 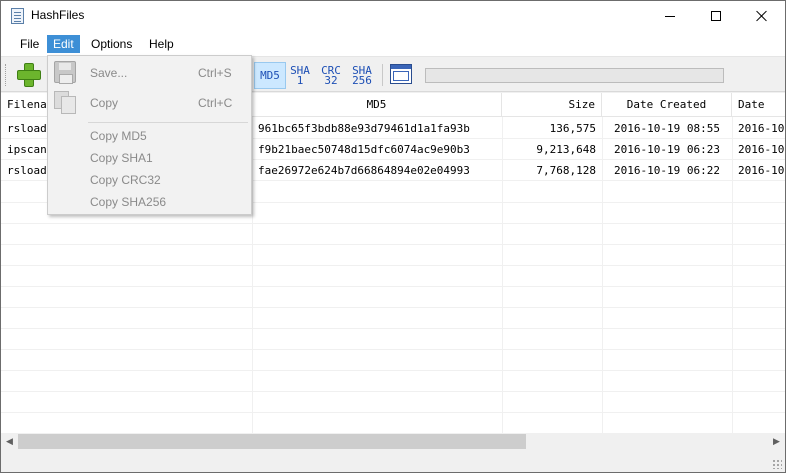 I want to click on minimize-button, so click(x=670, y=16).